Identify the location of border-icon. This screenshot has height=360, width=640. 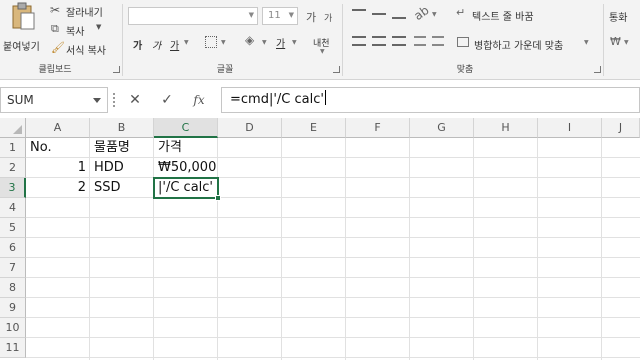
(211, 42).